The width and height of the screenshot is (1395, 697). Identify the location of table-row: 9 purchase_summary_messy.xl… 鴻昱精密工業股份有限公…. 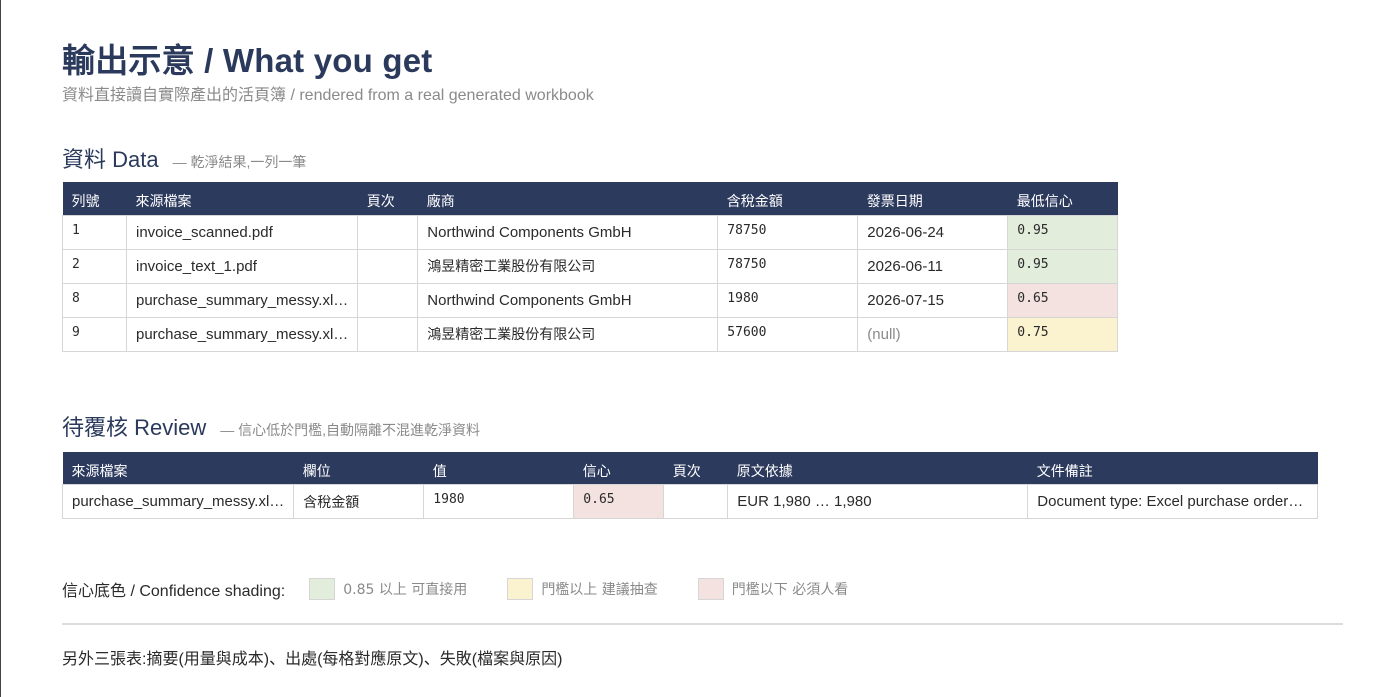
(590, 334).